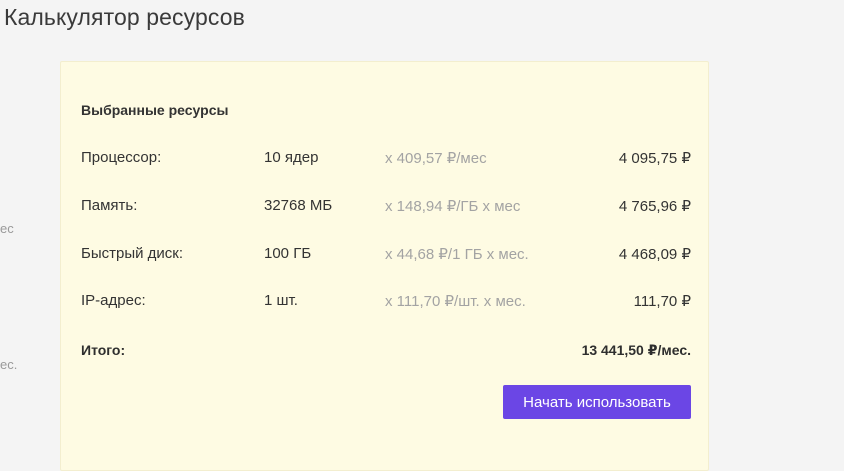  What do you see at coordinates (436, 158) in the screenshot?
I see `resource-rate: x 409,57 ₽/мес` at bounding box center [436, 158].